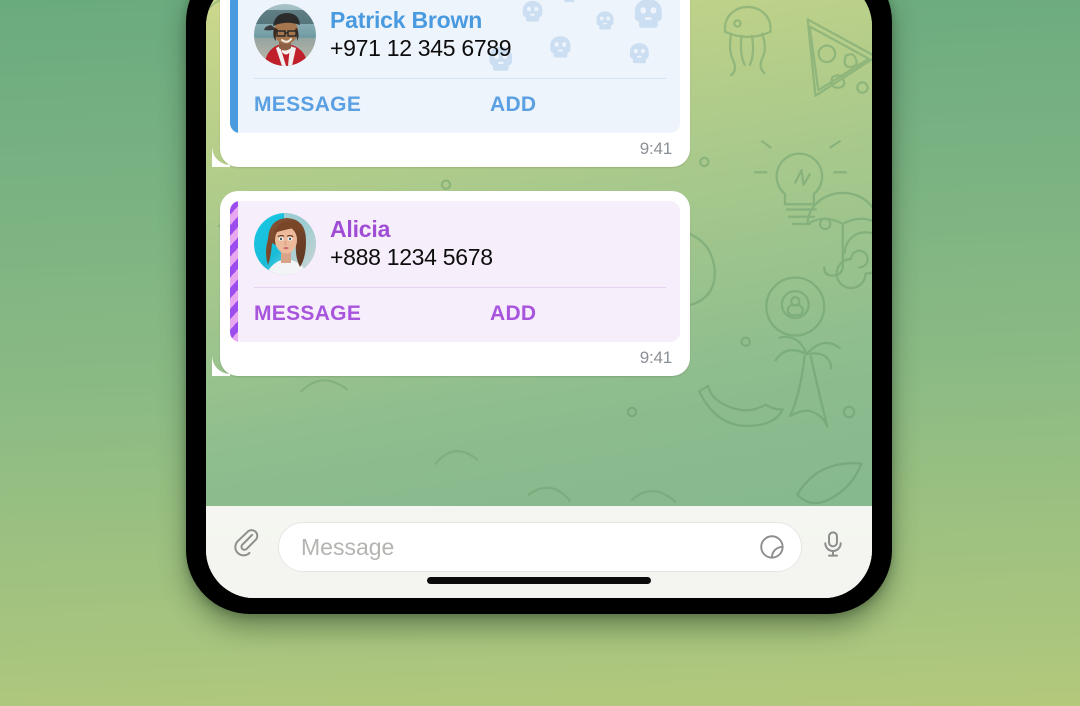  I want to click on message-input-bar, so click(539, 552).